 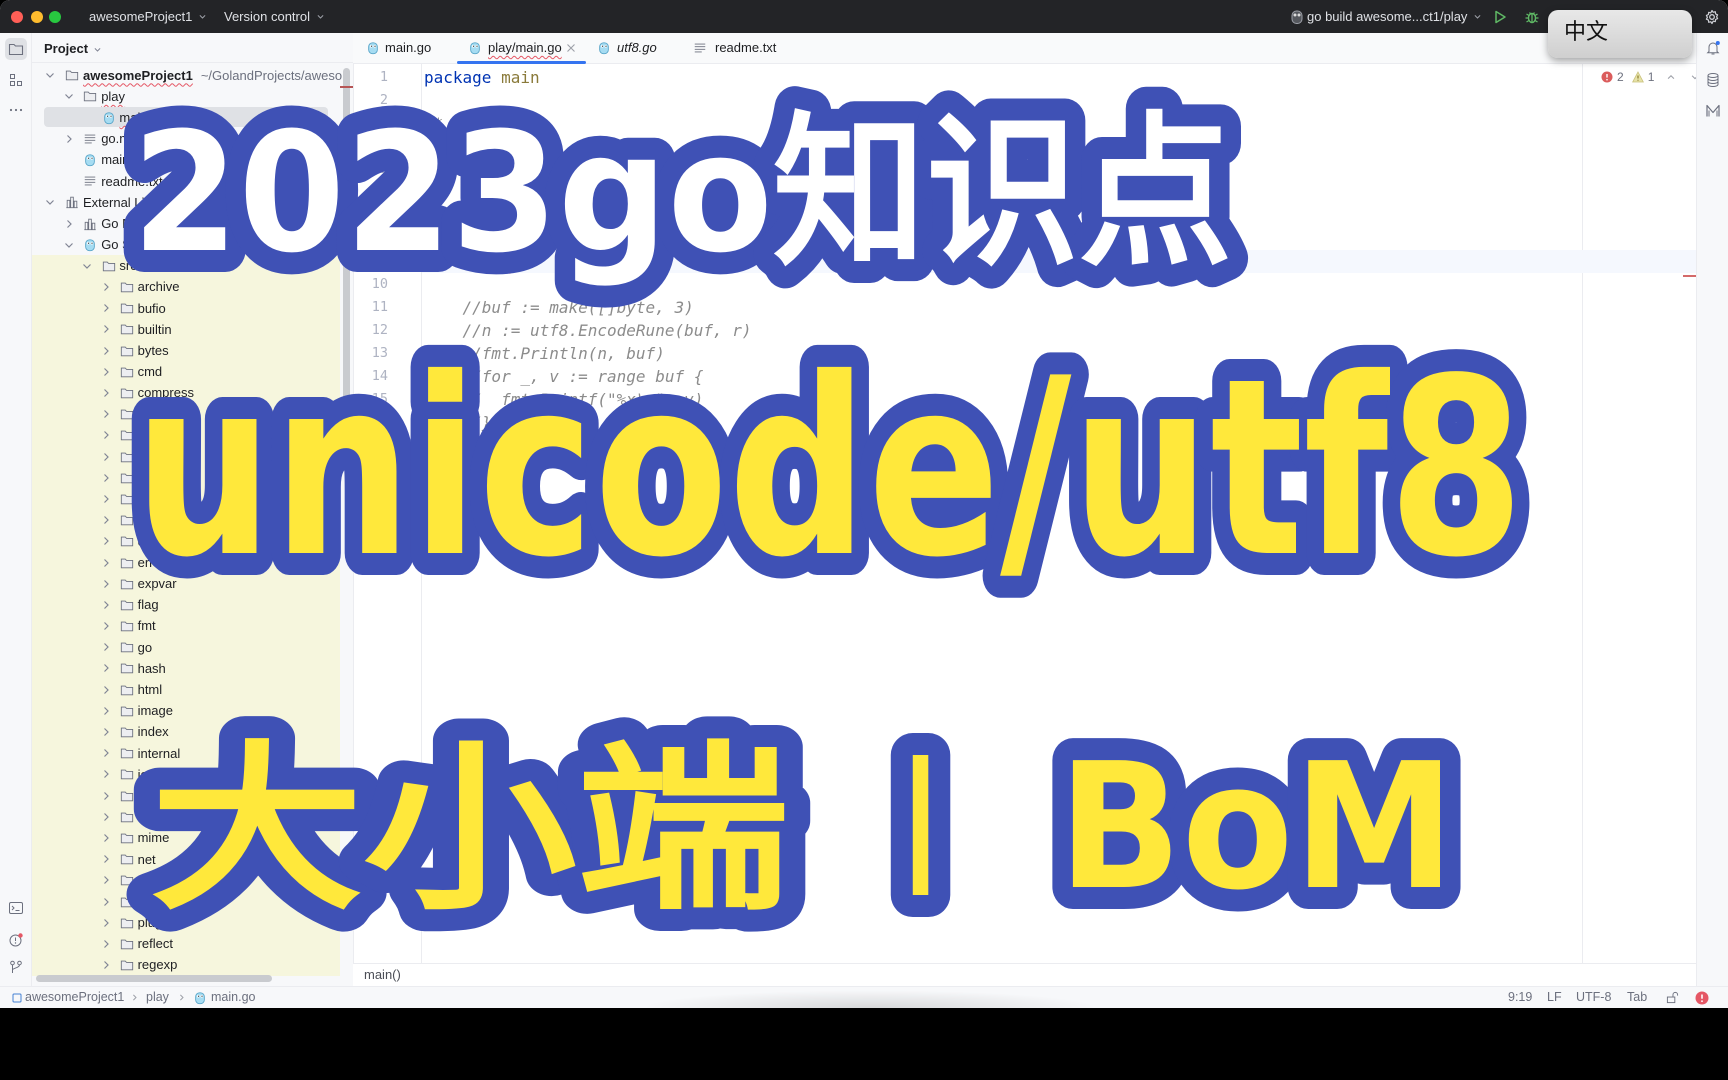 I want to click on tree-item: path, so click(x=187, y=901).